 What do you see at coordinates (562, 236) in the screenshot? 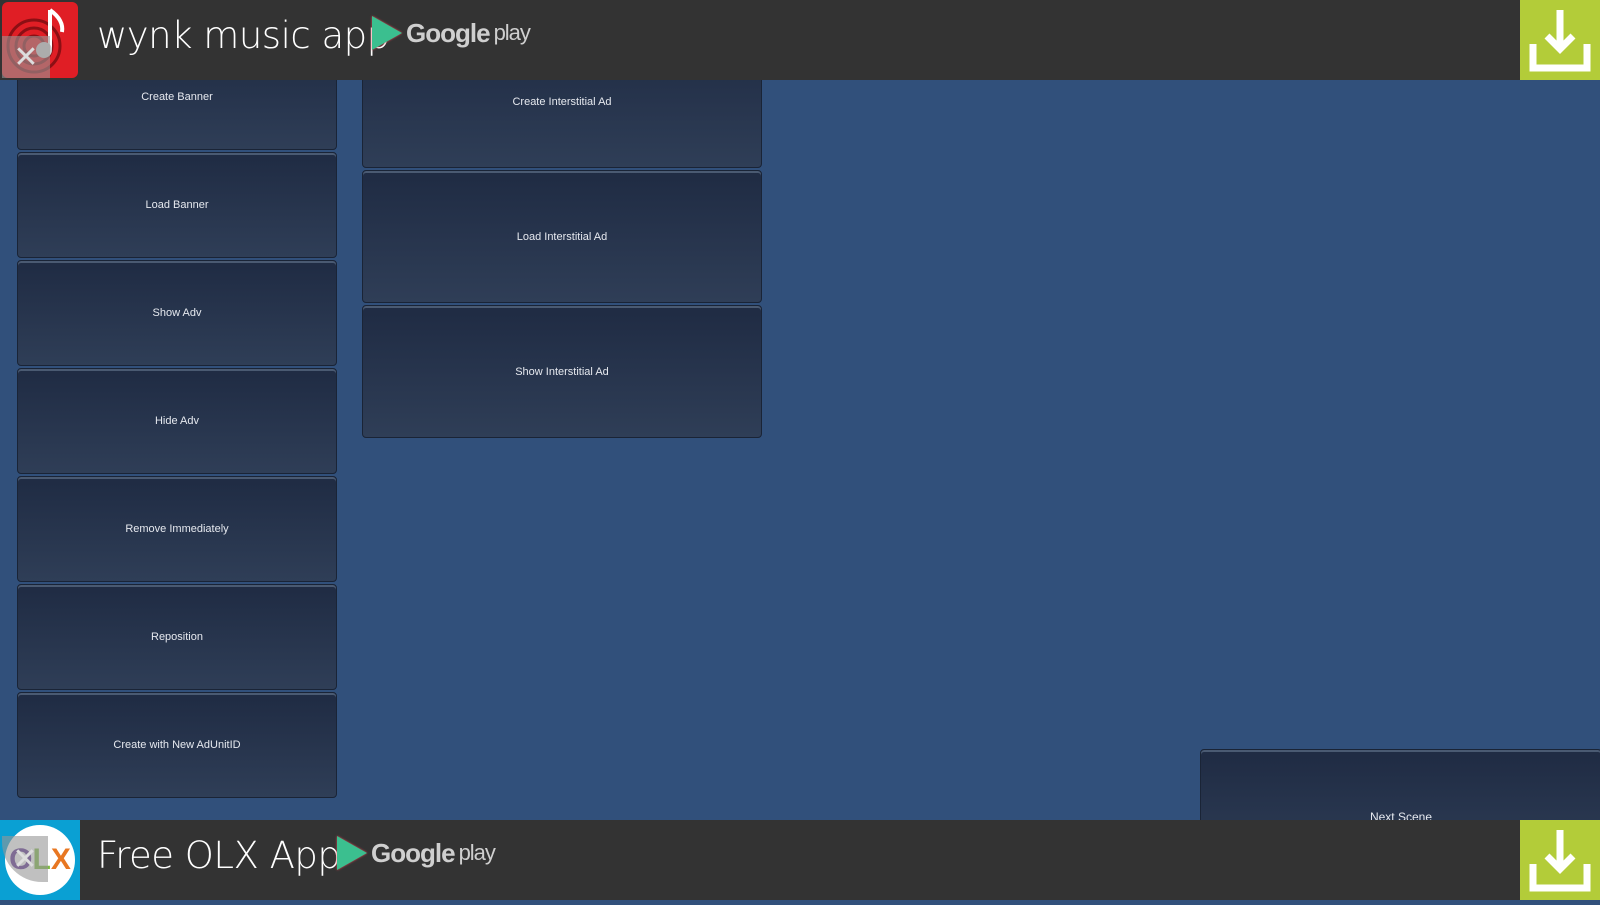
I see `interstitial-action-button: Load Interstitial Ad` at bounding box center [562, 236].